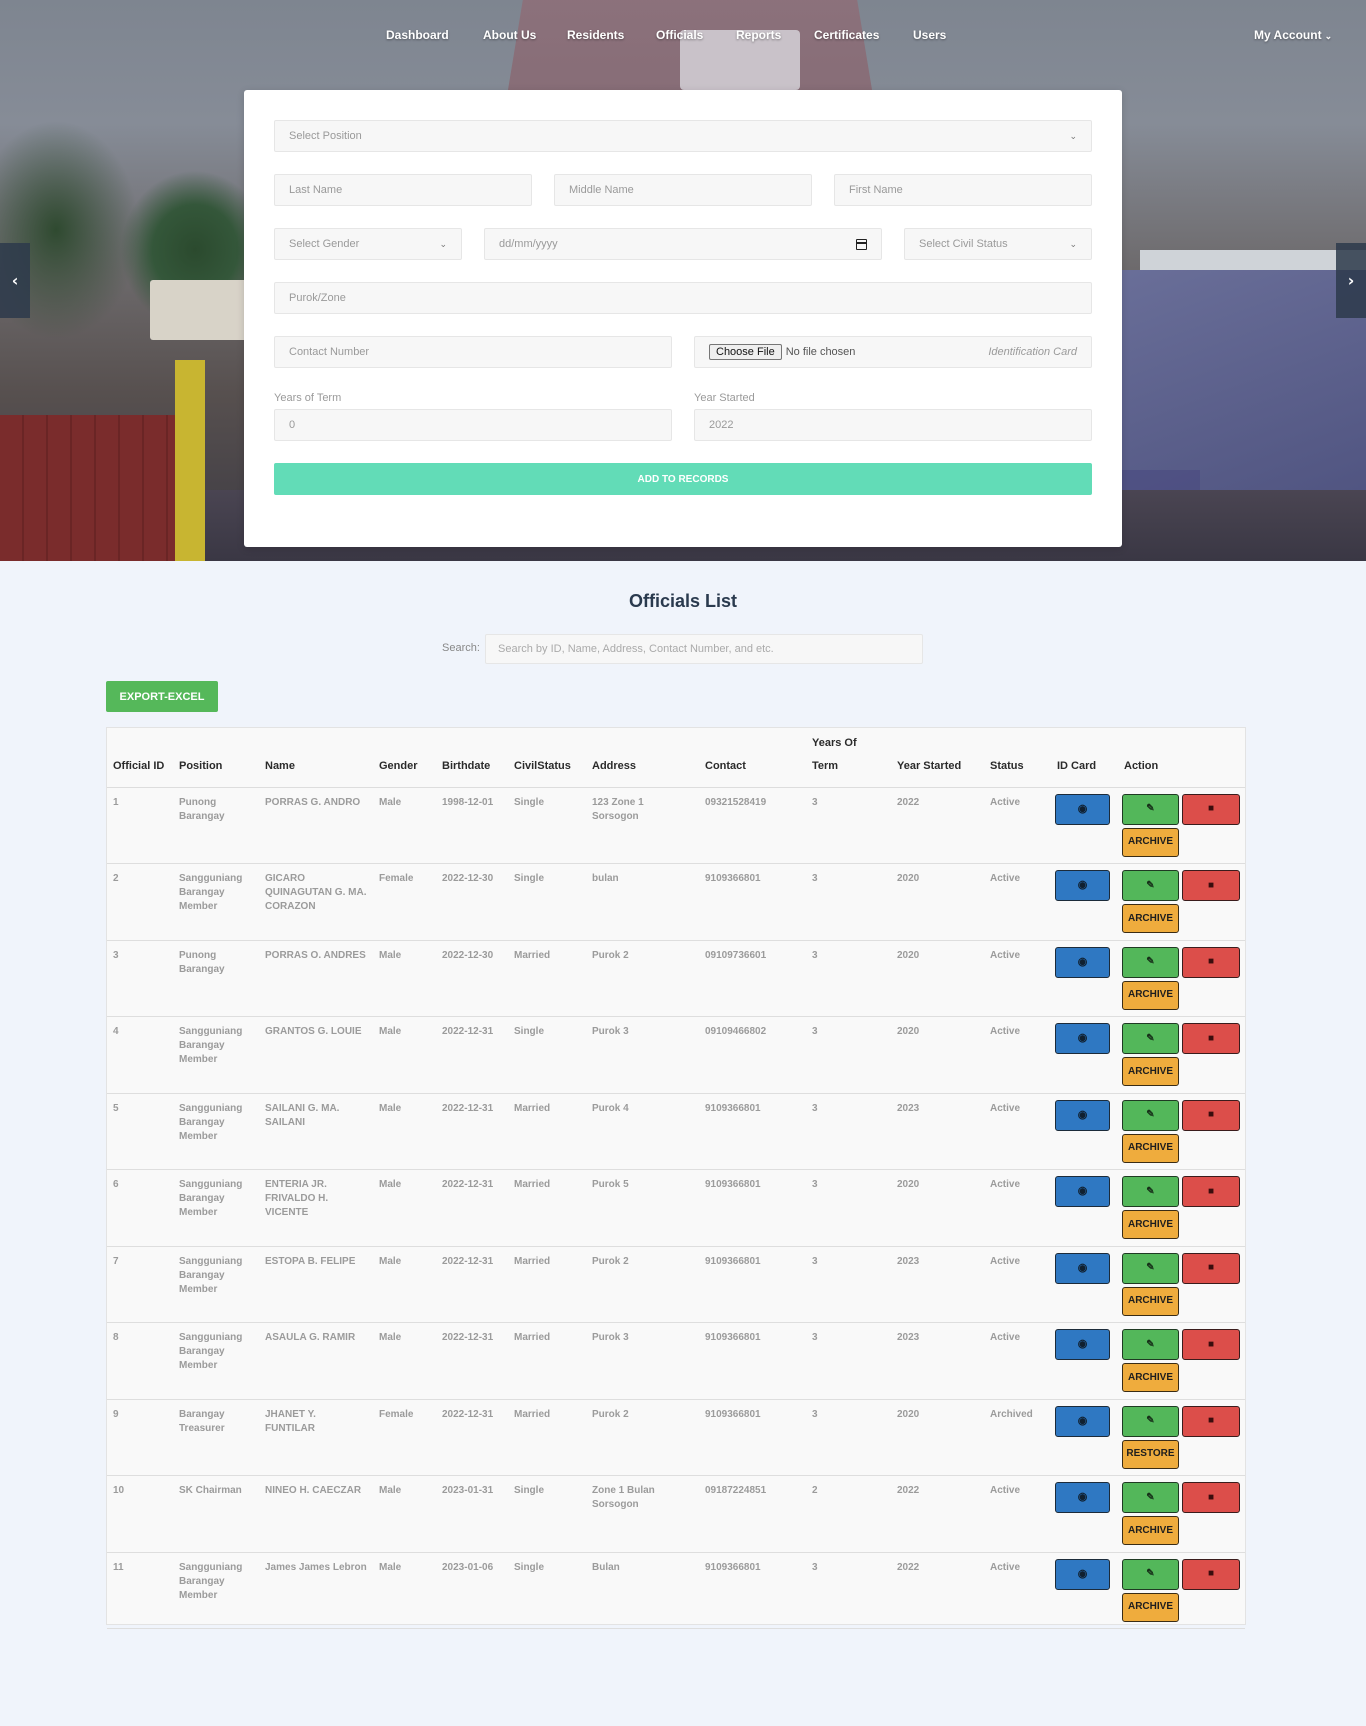  Describe the element at coordinates (15, 280) in the screenshot. I see `slider-prev-button: ‹` at that location.